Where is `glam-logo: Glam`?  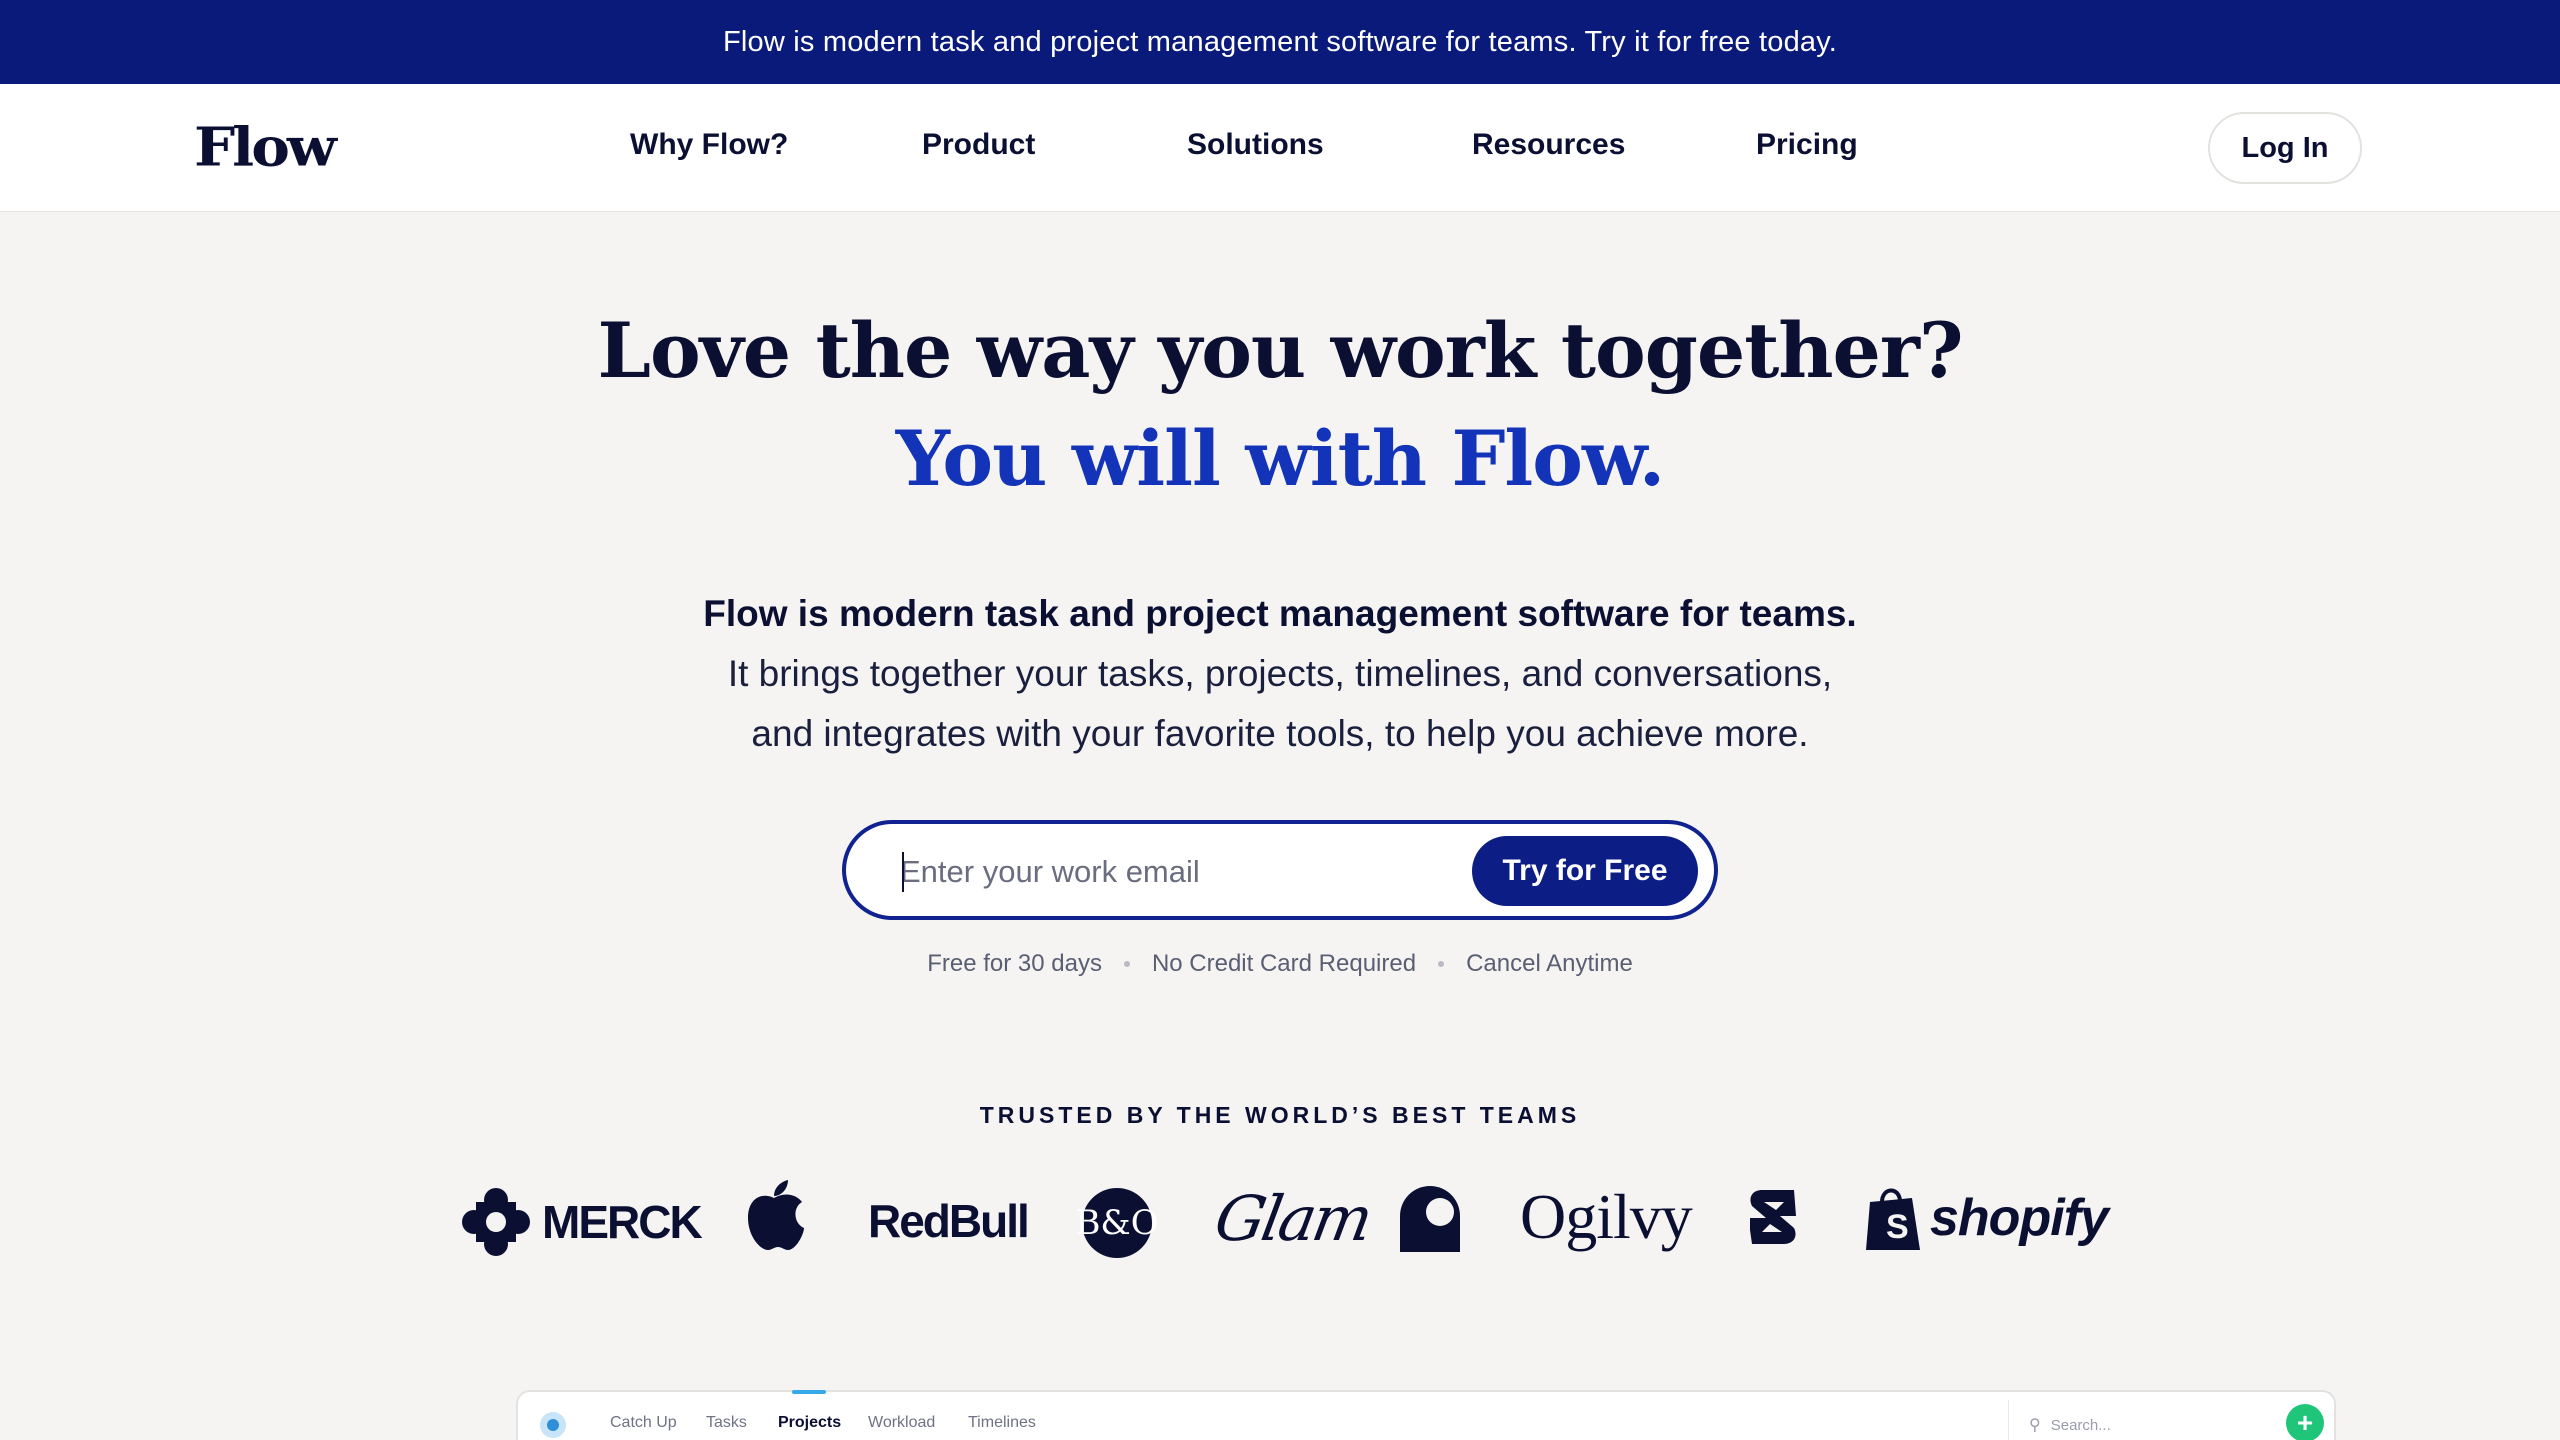 glam-logo: Glam is located at coordinates (1293, 1218).